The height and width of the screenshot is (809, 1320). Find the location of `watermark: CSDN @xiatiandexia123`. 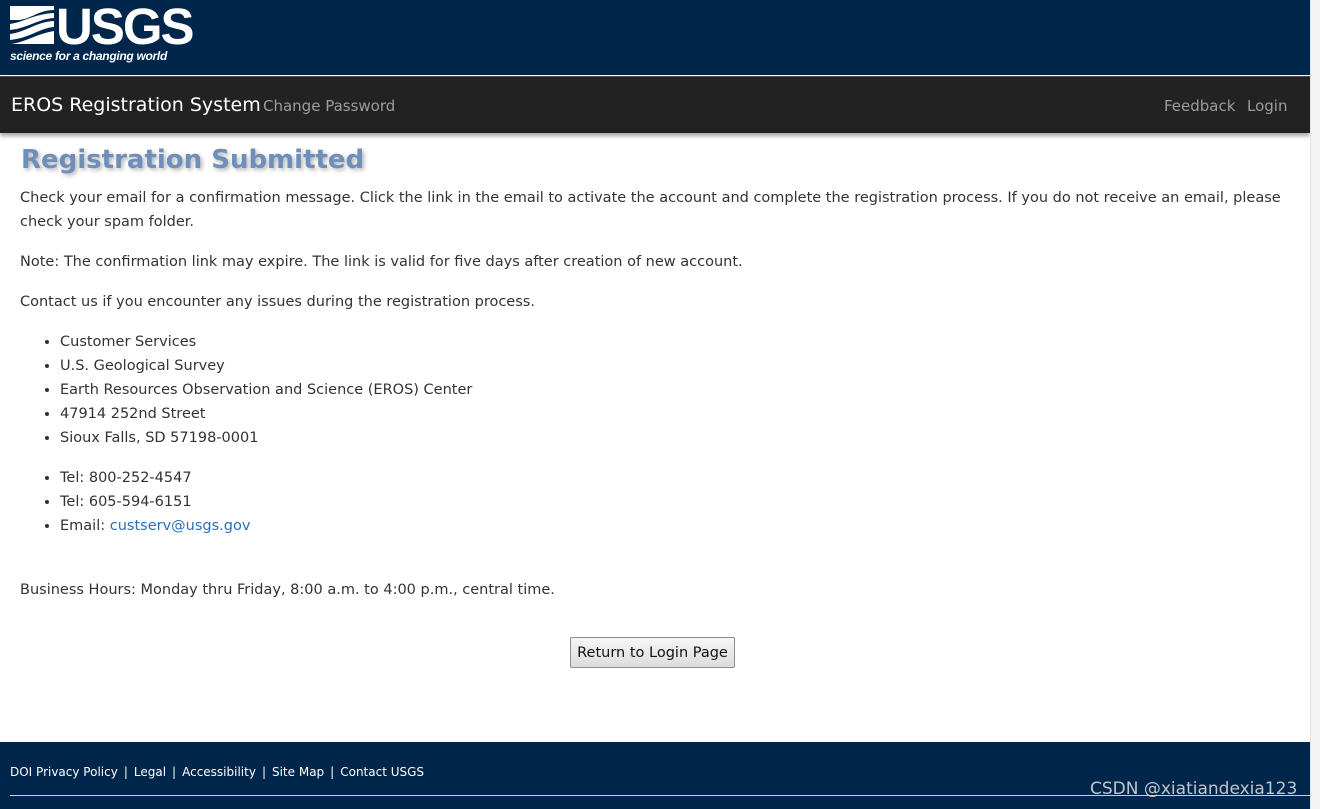

watermark: CSDN @xiatiandexia123 is located at coordinates (1194, 789).